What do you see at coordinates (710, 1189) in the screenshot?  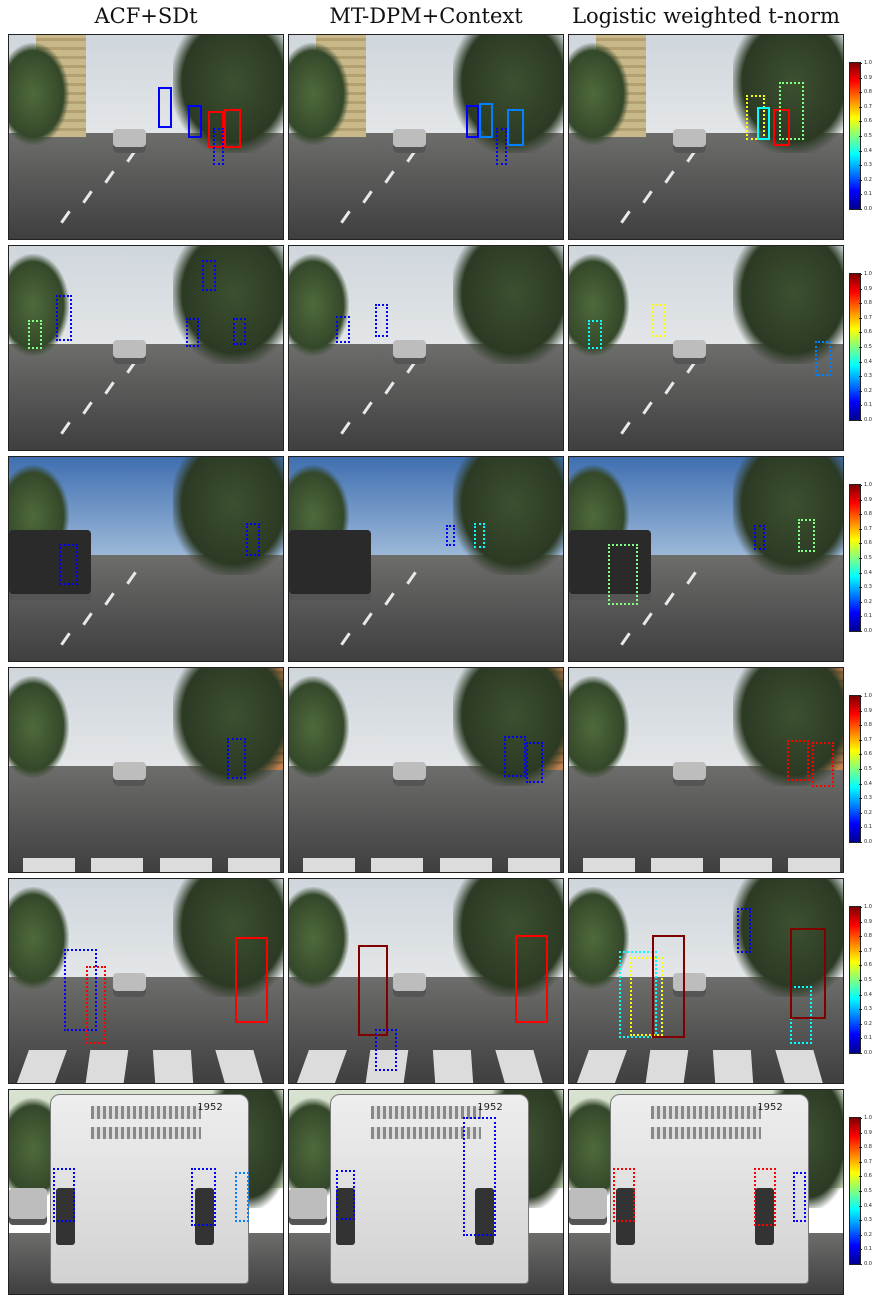 I see `bus-body` at bounding box center [710, 1189].